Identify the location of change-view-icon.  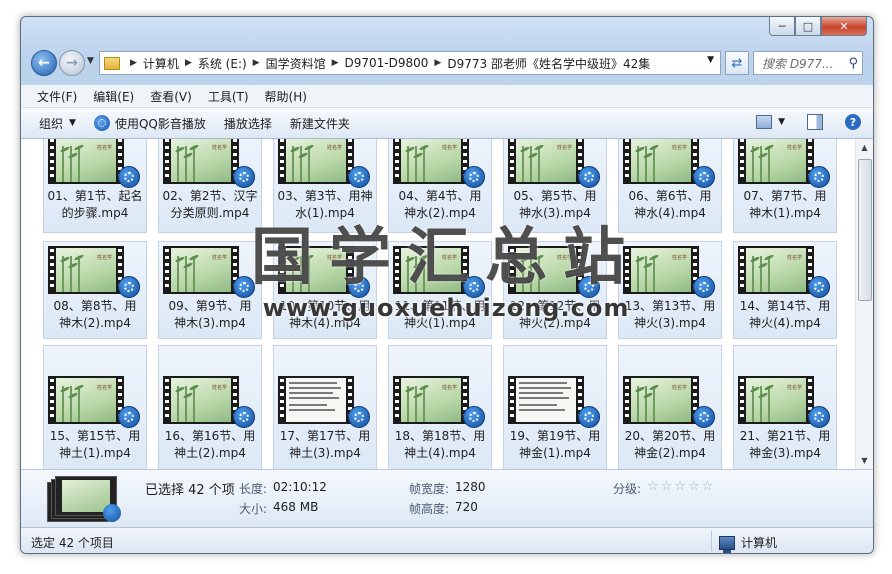
(764, 122).